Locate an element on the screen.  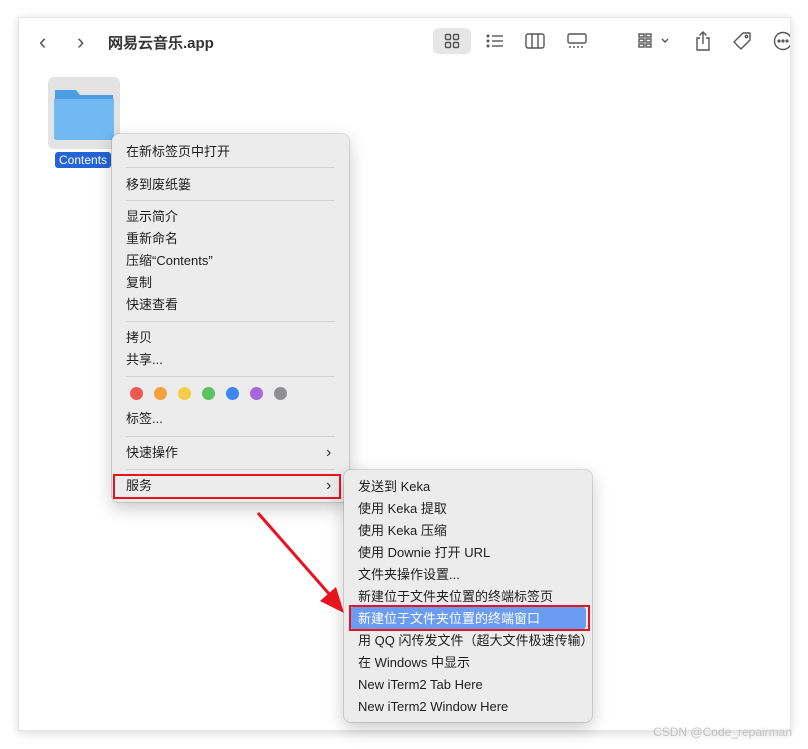
watermark: CSDN @Code_repairman is located at coordinates (722, 732).